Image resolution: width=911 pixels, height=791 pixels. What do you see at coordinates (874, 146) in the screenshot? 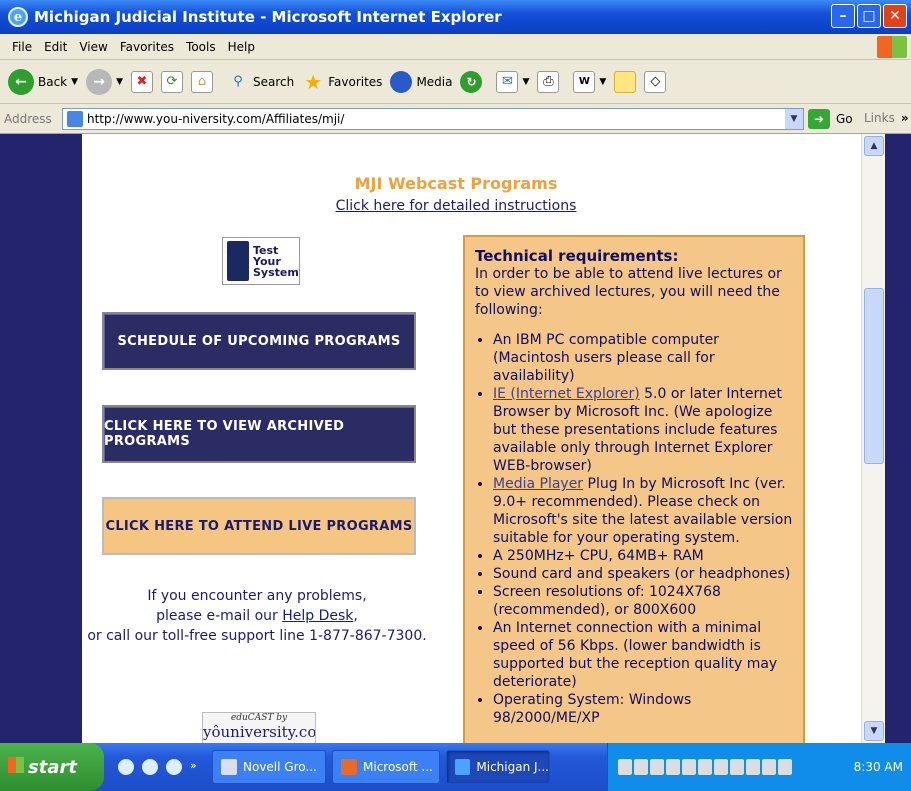
I see `scroll-up-icon: ▲` at bounding box center [874, 146].